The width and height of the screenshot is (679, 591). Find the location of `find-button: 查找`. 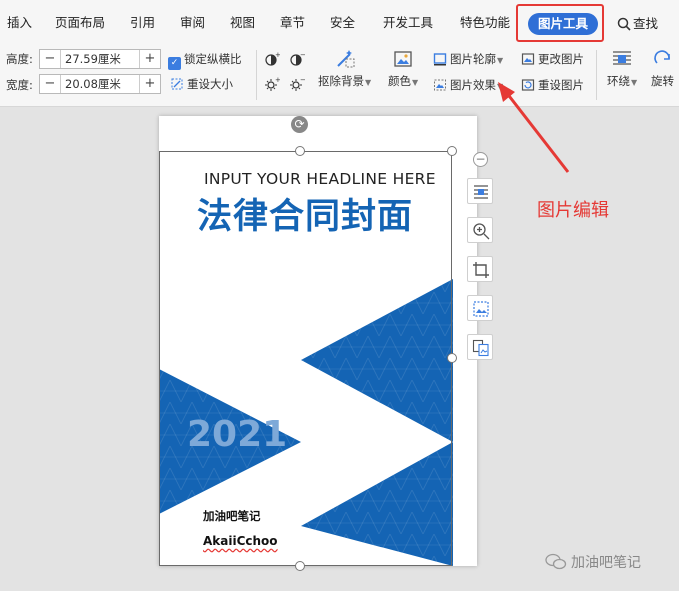

find-button: 查找 is located at coordinates (637, 22).